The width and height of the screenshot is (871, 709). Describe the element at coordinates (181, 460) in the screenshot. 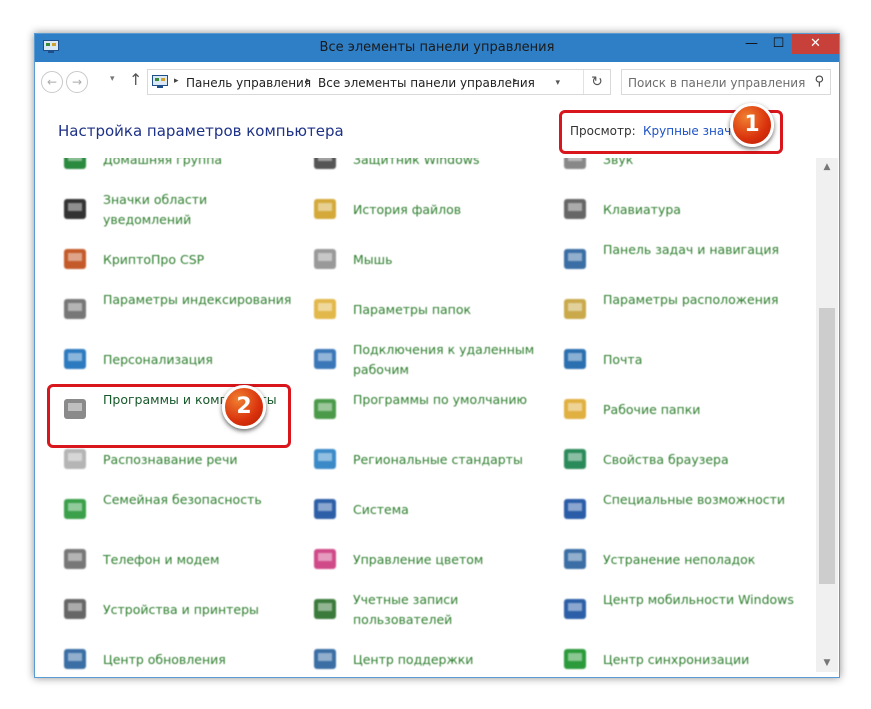

I see `control-panel-item: Распознавание речи` at that location.